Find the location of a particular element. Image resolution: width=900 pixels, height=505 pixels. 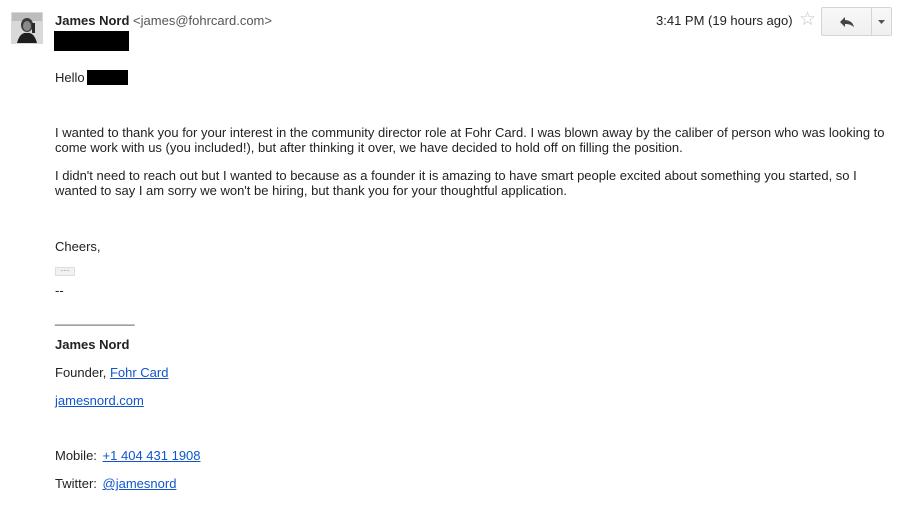

twitter-label: Twitter: is located at coordinates (76, 483).